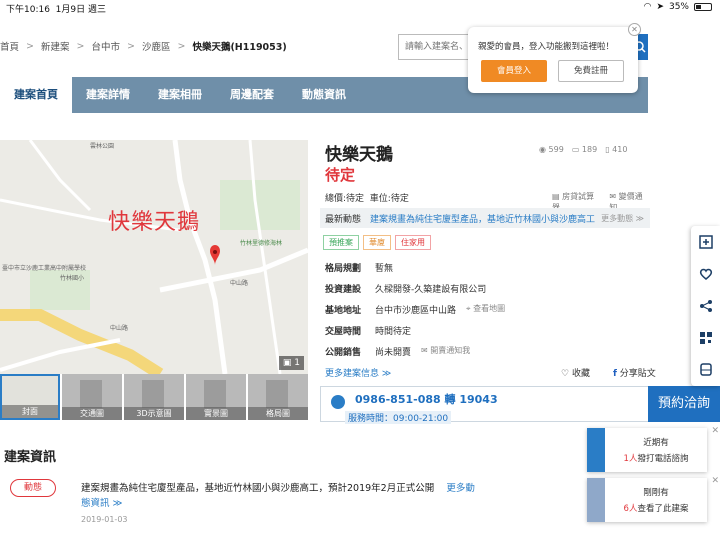 The height and width of the screenshot is (540, 720). Describe the element at coordinates (485, 309) in the screenshot. I see `view-map-link: ⌖ 查看地圖` at that location.